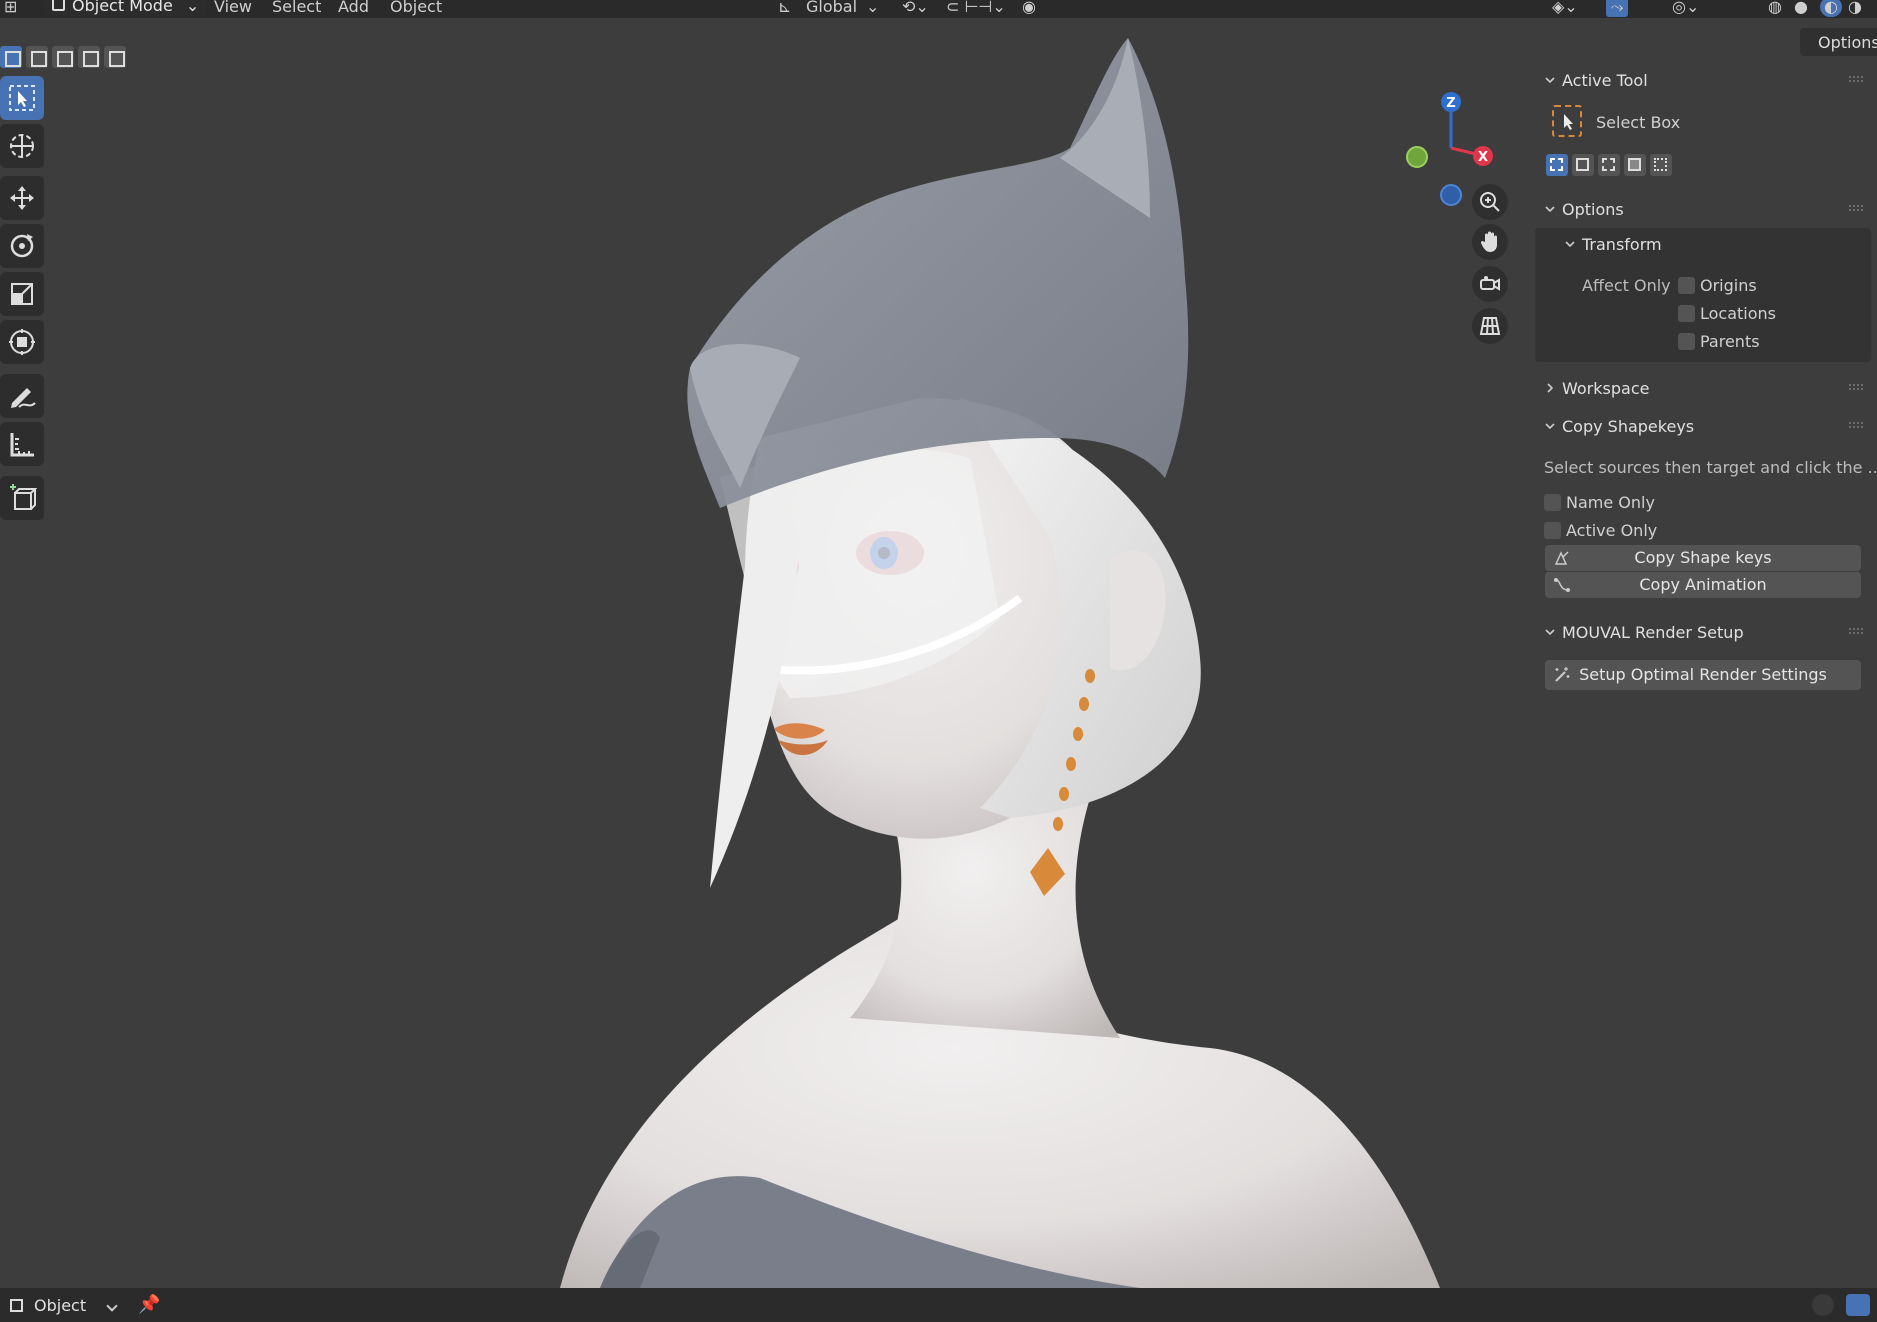 The height and width of the screenshot is (1322, 1877). I want to click on visibility-icon: ◈⌄, so click(1565, 8).